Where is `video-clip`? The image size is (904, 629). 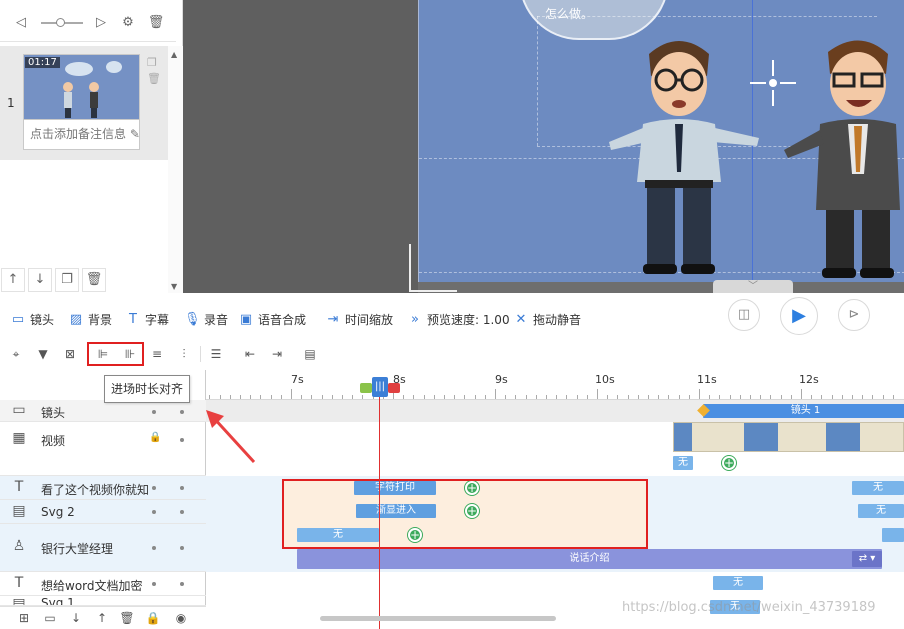 video-clip is located at coordinates (788, 437).